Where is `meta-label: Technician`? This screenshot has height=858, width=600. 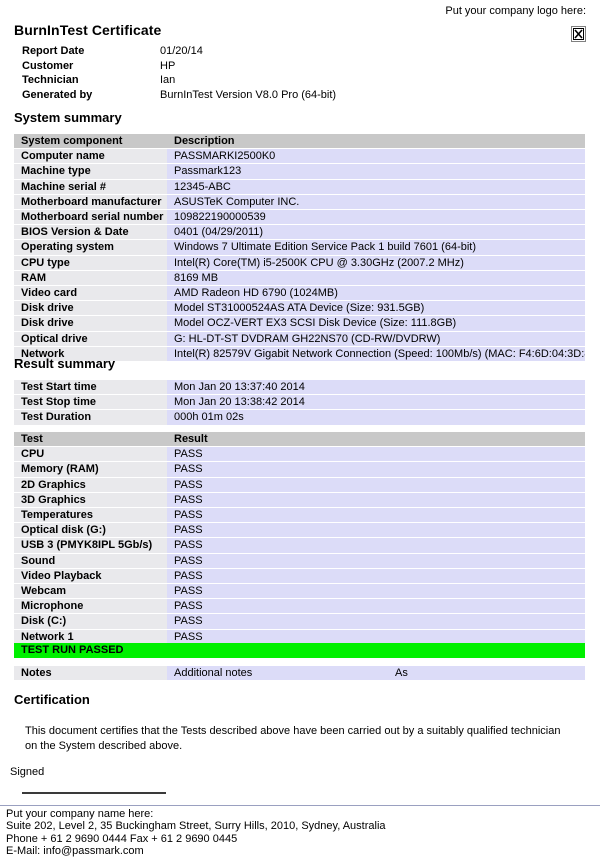 meta-label: Technician is located at coordinates (50, 80).